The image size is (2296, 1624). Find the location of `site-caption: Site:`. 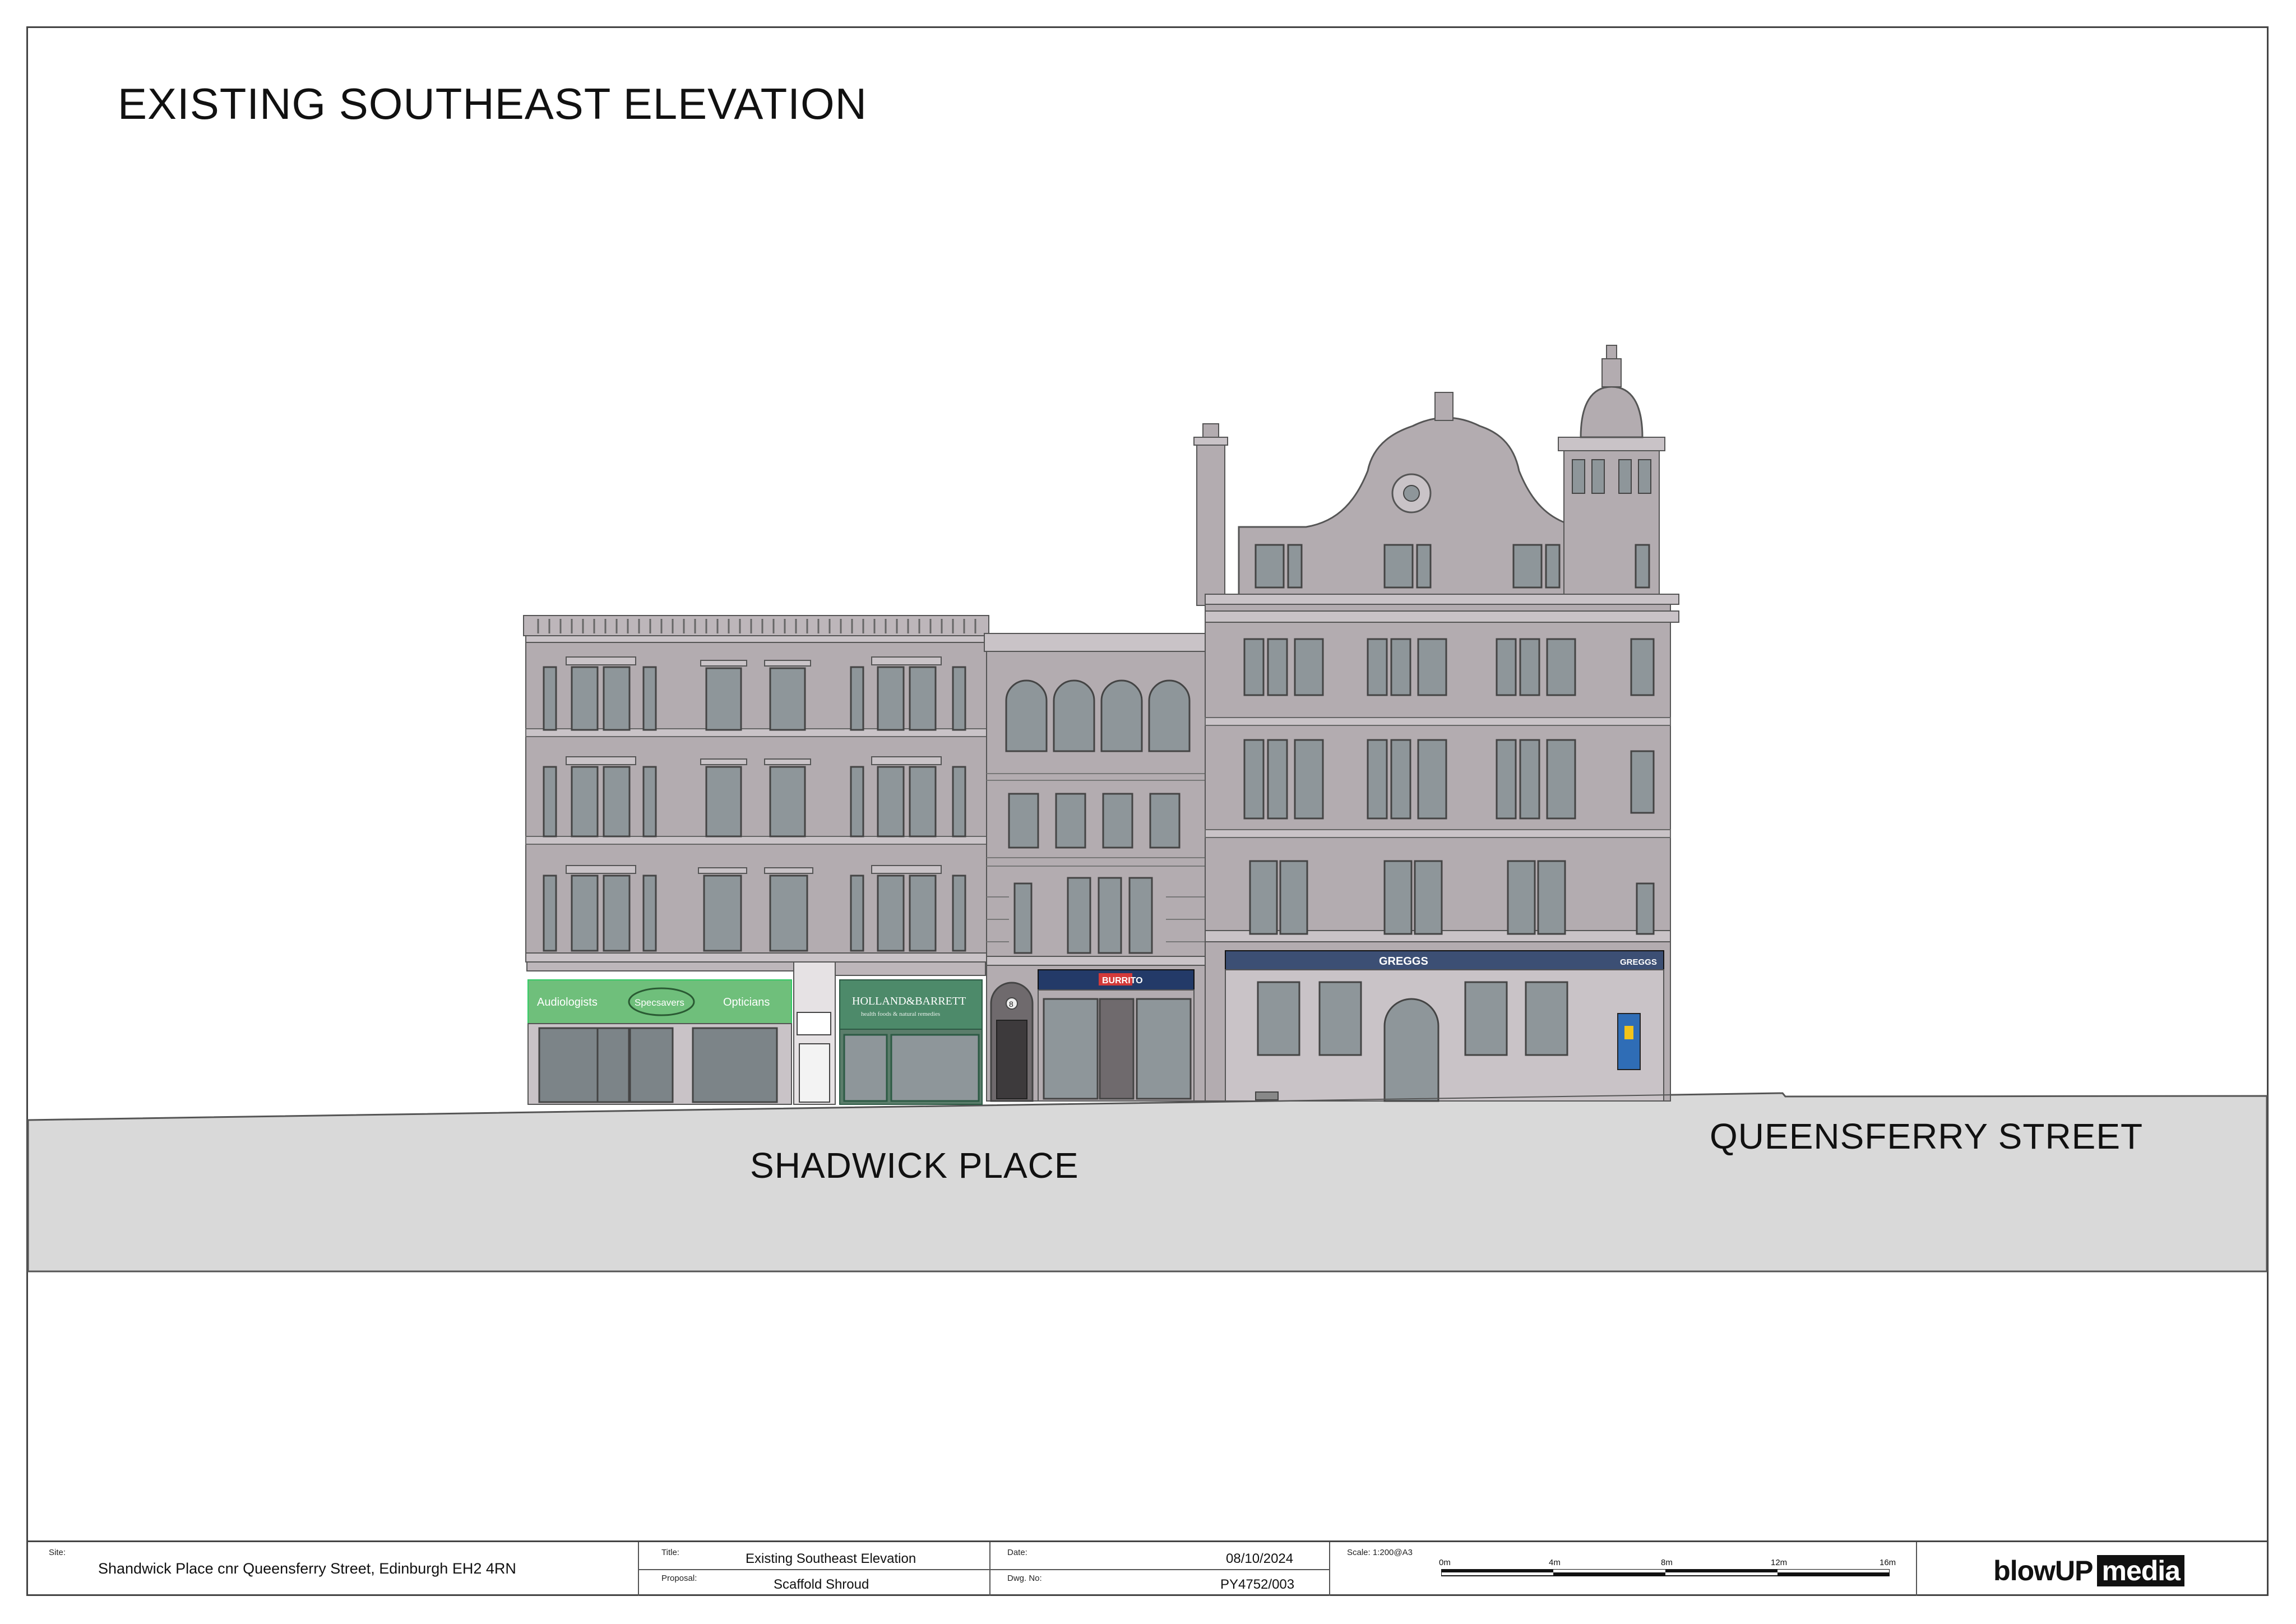

site-caption: Site: is located at coordinates (57, 1553).